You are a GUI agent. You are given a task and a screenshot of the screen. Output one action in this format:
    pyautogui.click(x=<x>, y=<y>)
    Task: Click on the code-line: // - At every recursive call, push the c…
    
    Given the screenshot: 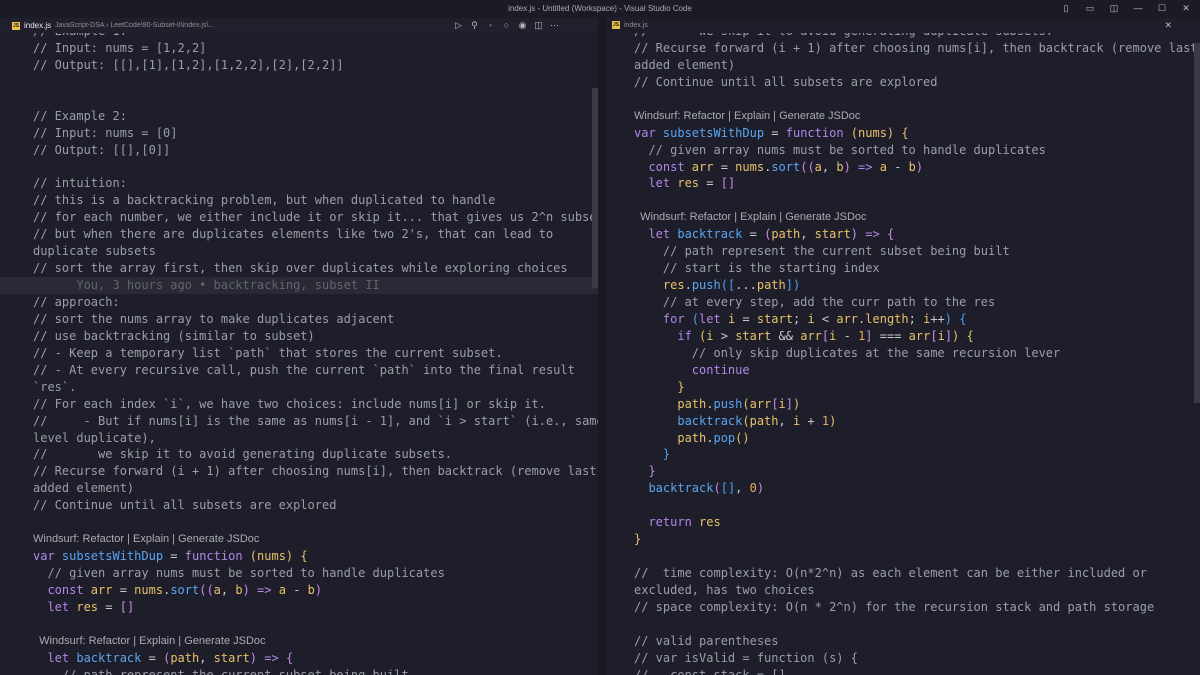 What is the action you would take?
    pyautogui.click(x=299, y=370)
    